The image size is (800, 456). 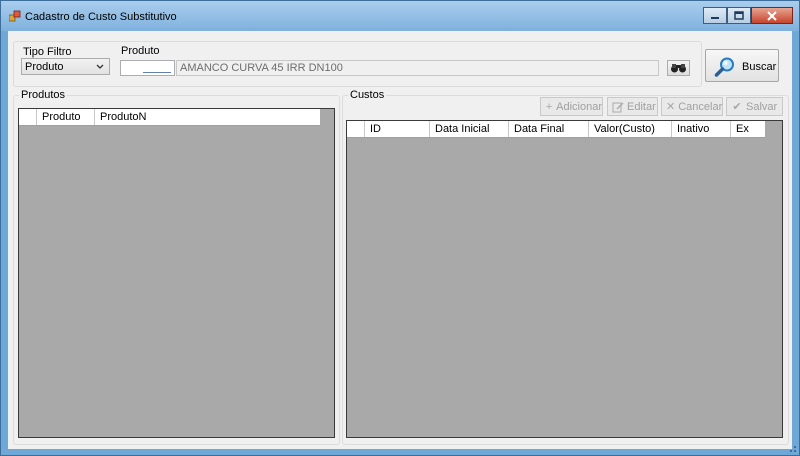 What do you see at coordinates (140, 51) in the screenshot?
I see `produto-label: Produto` at bounding box center [140, 51].